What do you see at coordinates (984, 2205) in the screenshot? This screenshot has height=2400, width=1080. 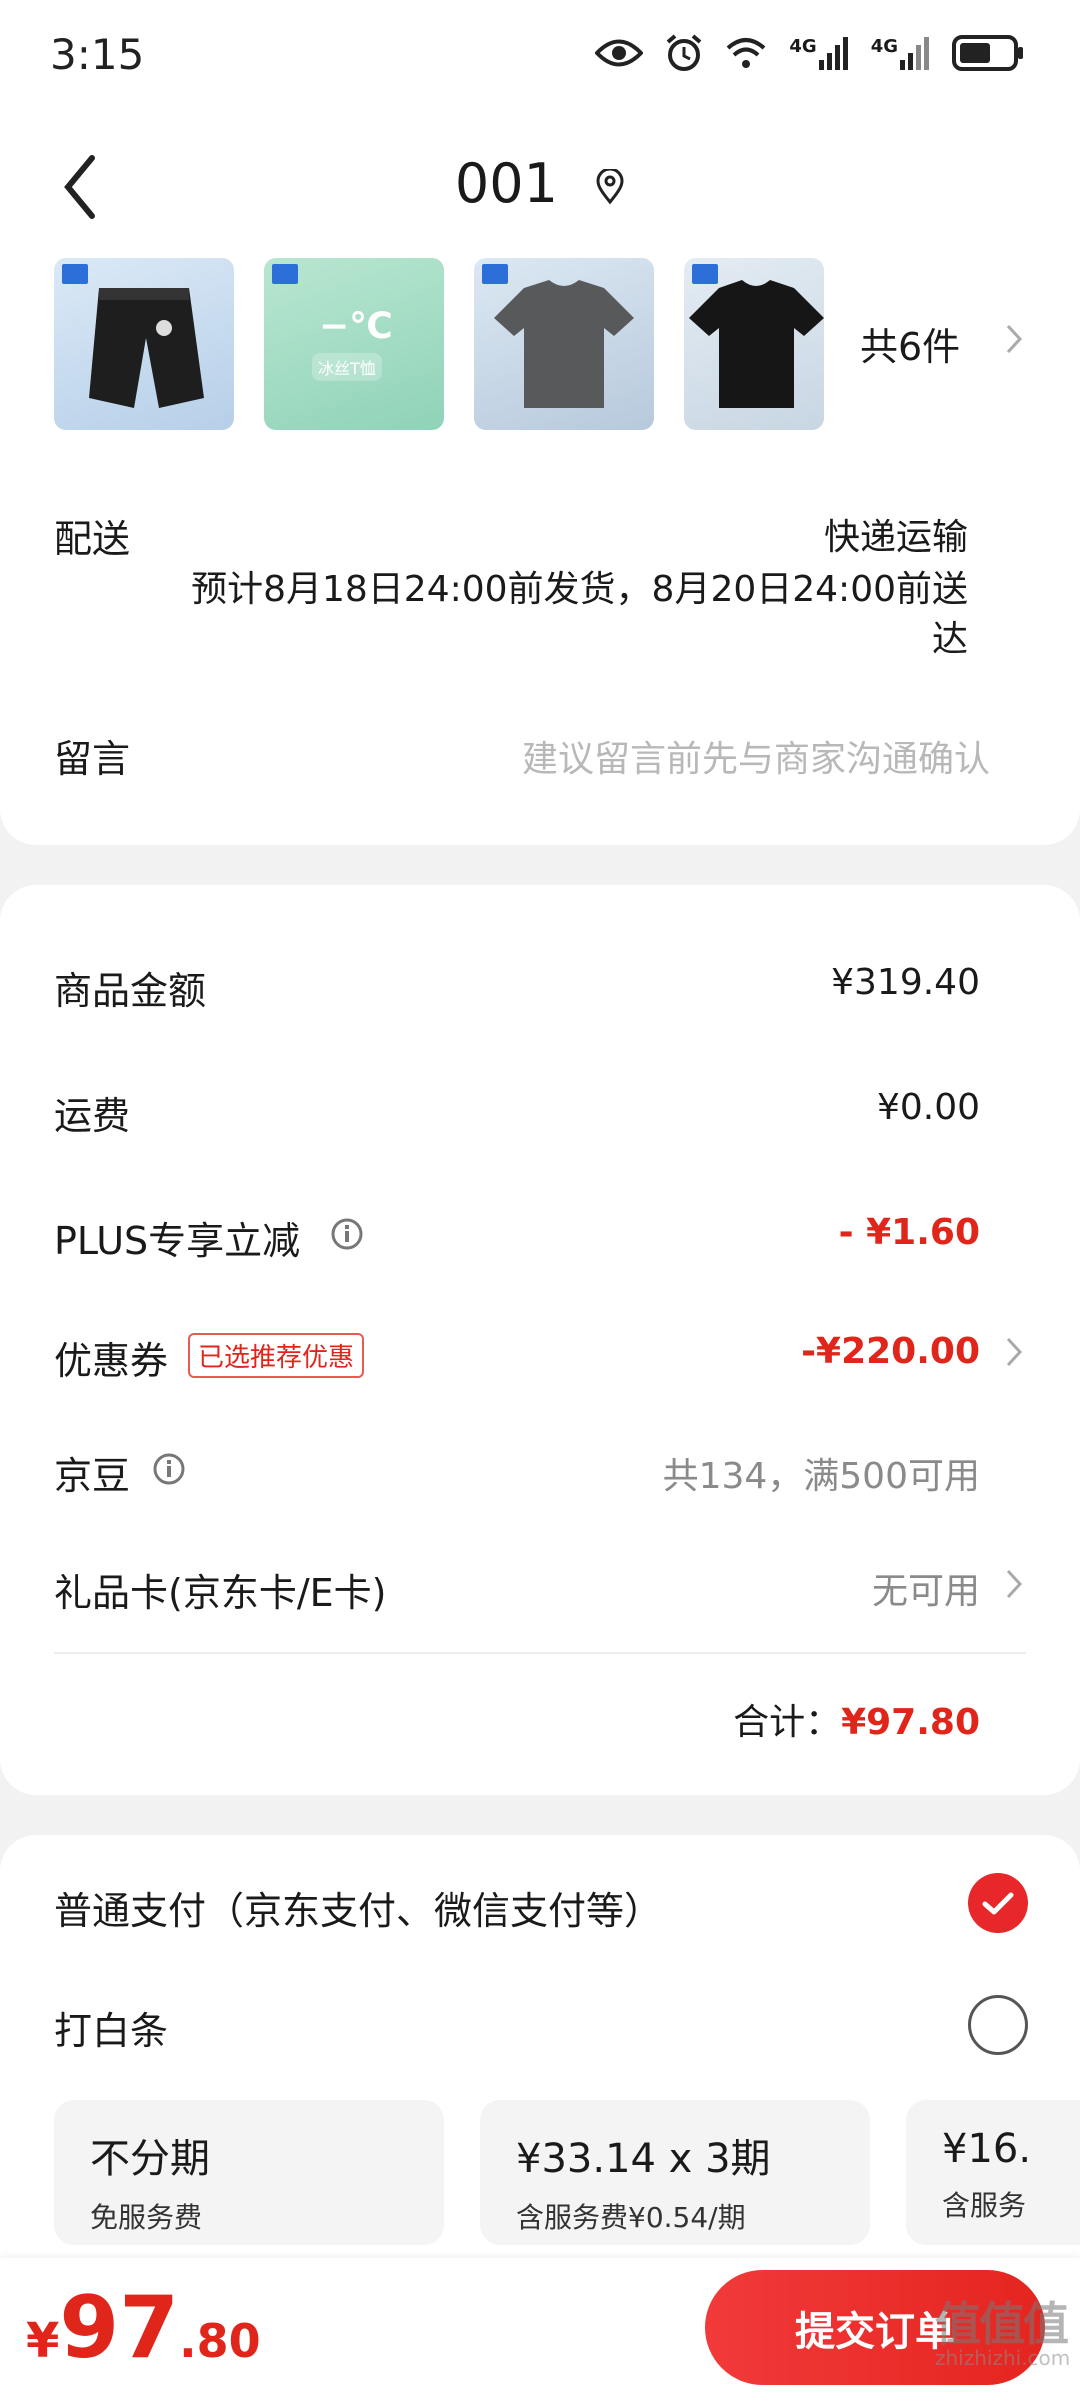 I see `plan-subtitle: 含服务` at bounding box center [984, 2205].